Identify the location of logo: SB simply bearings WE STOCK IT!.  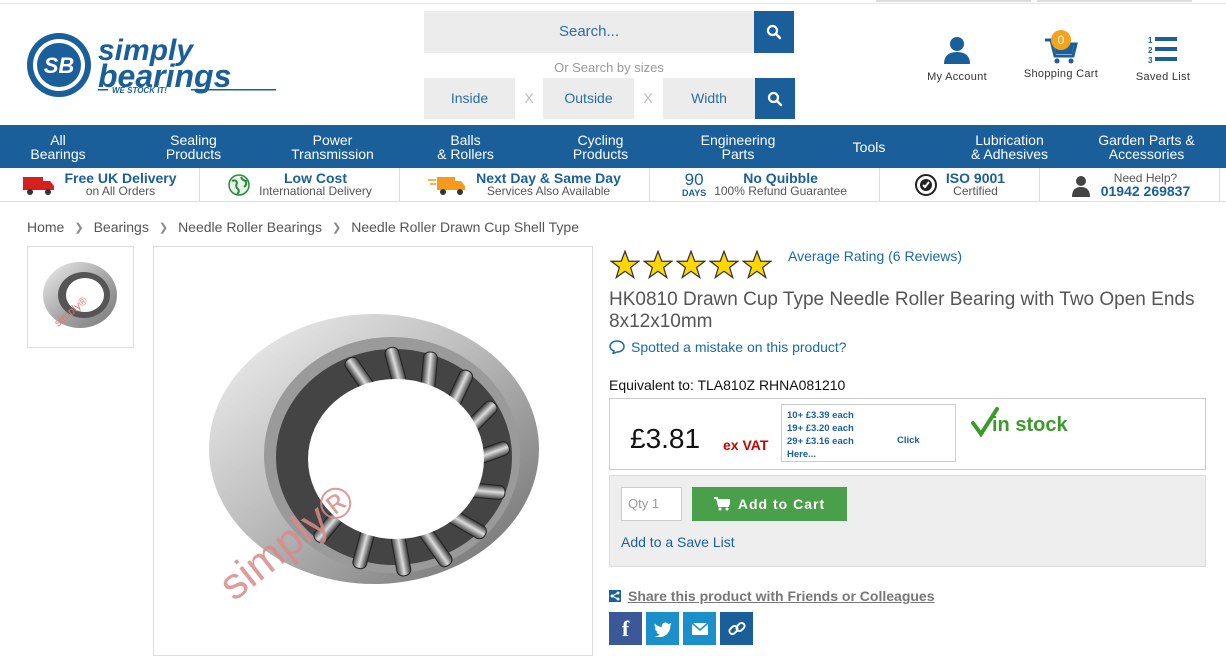
(156, 65).